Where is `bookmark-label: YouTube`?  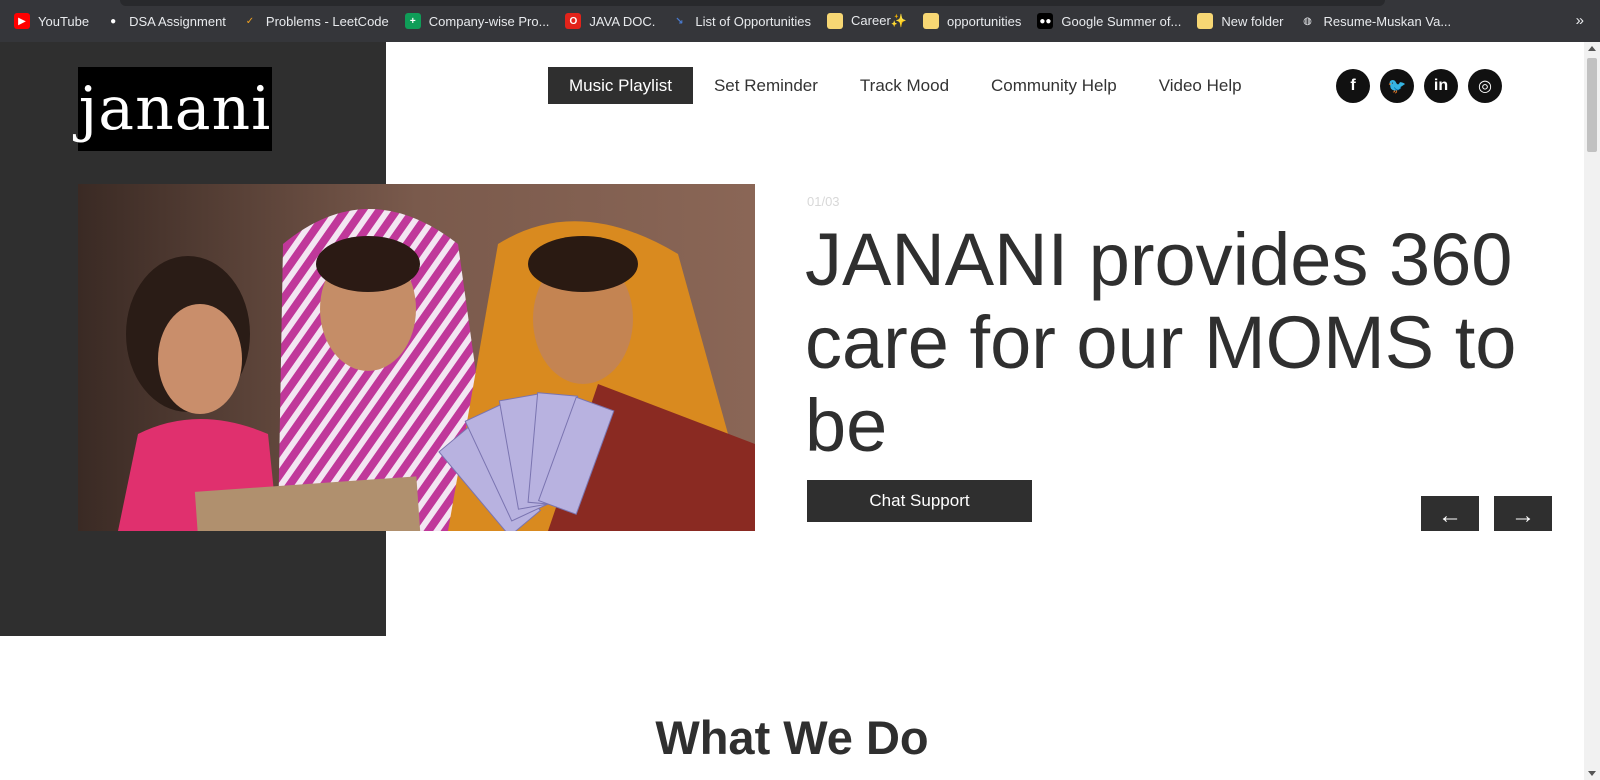
bookmark-label: YouTube is located at coordinates (64, 21).